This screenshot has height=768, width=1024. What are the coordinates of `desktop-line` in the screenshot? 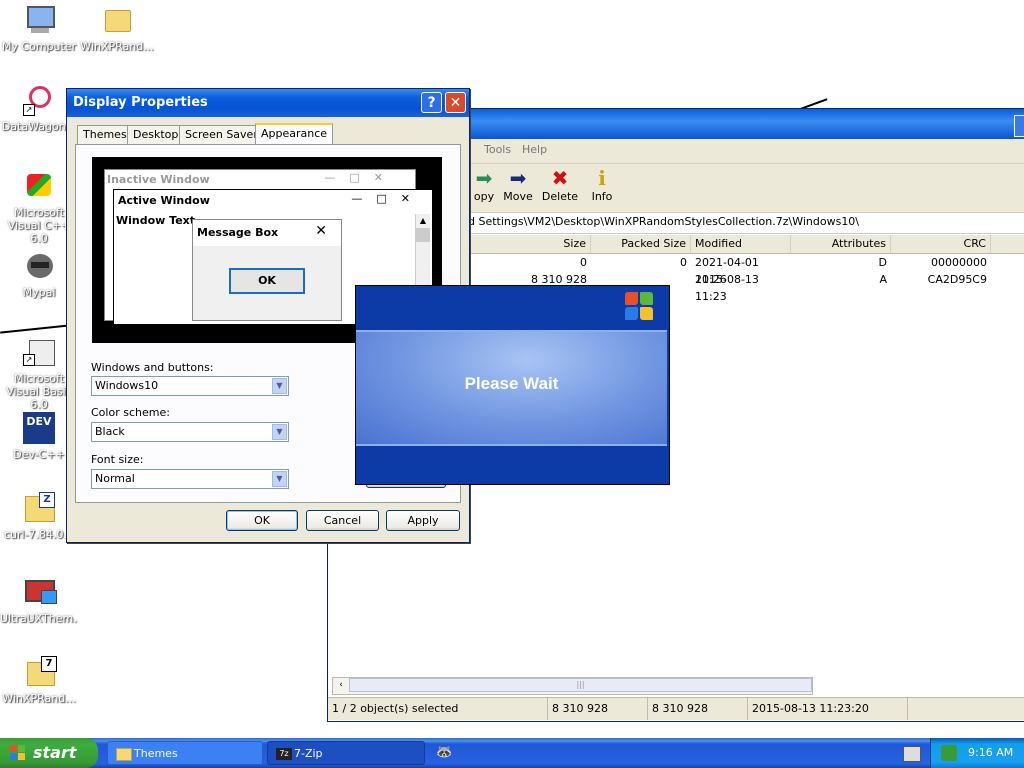 It's located at (35, 329).